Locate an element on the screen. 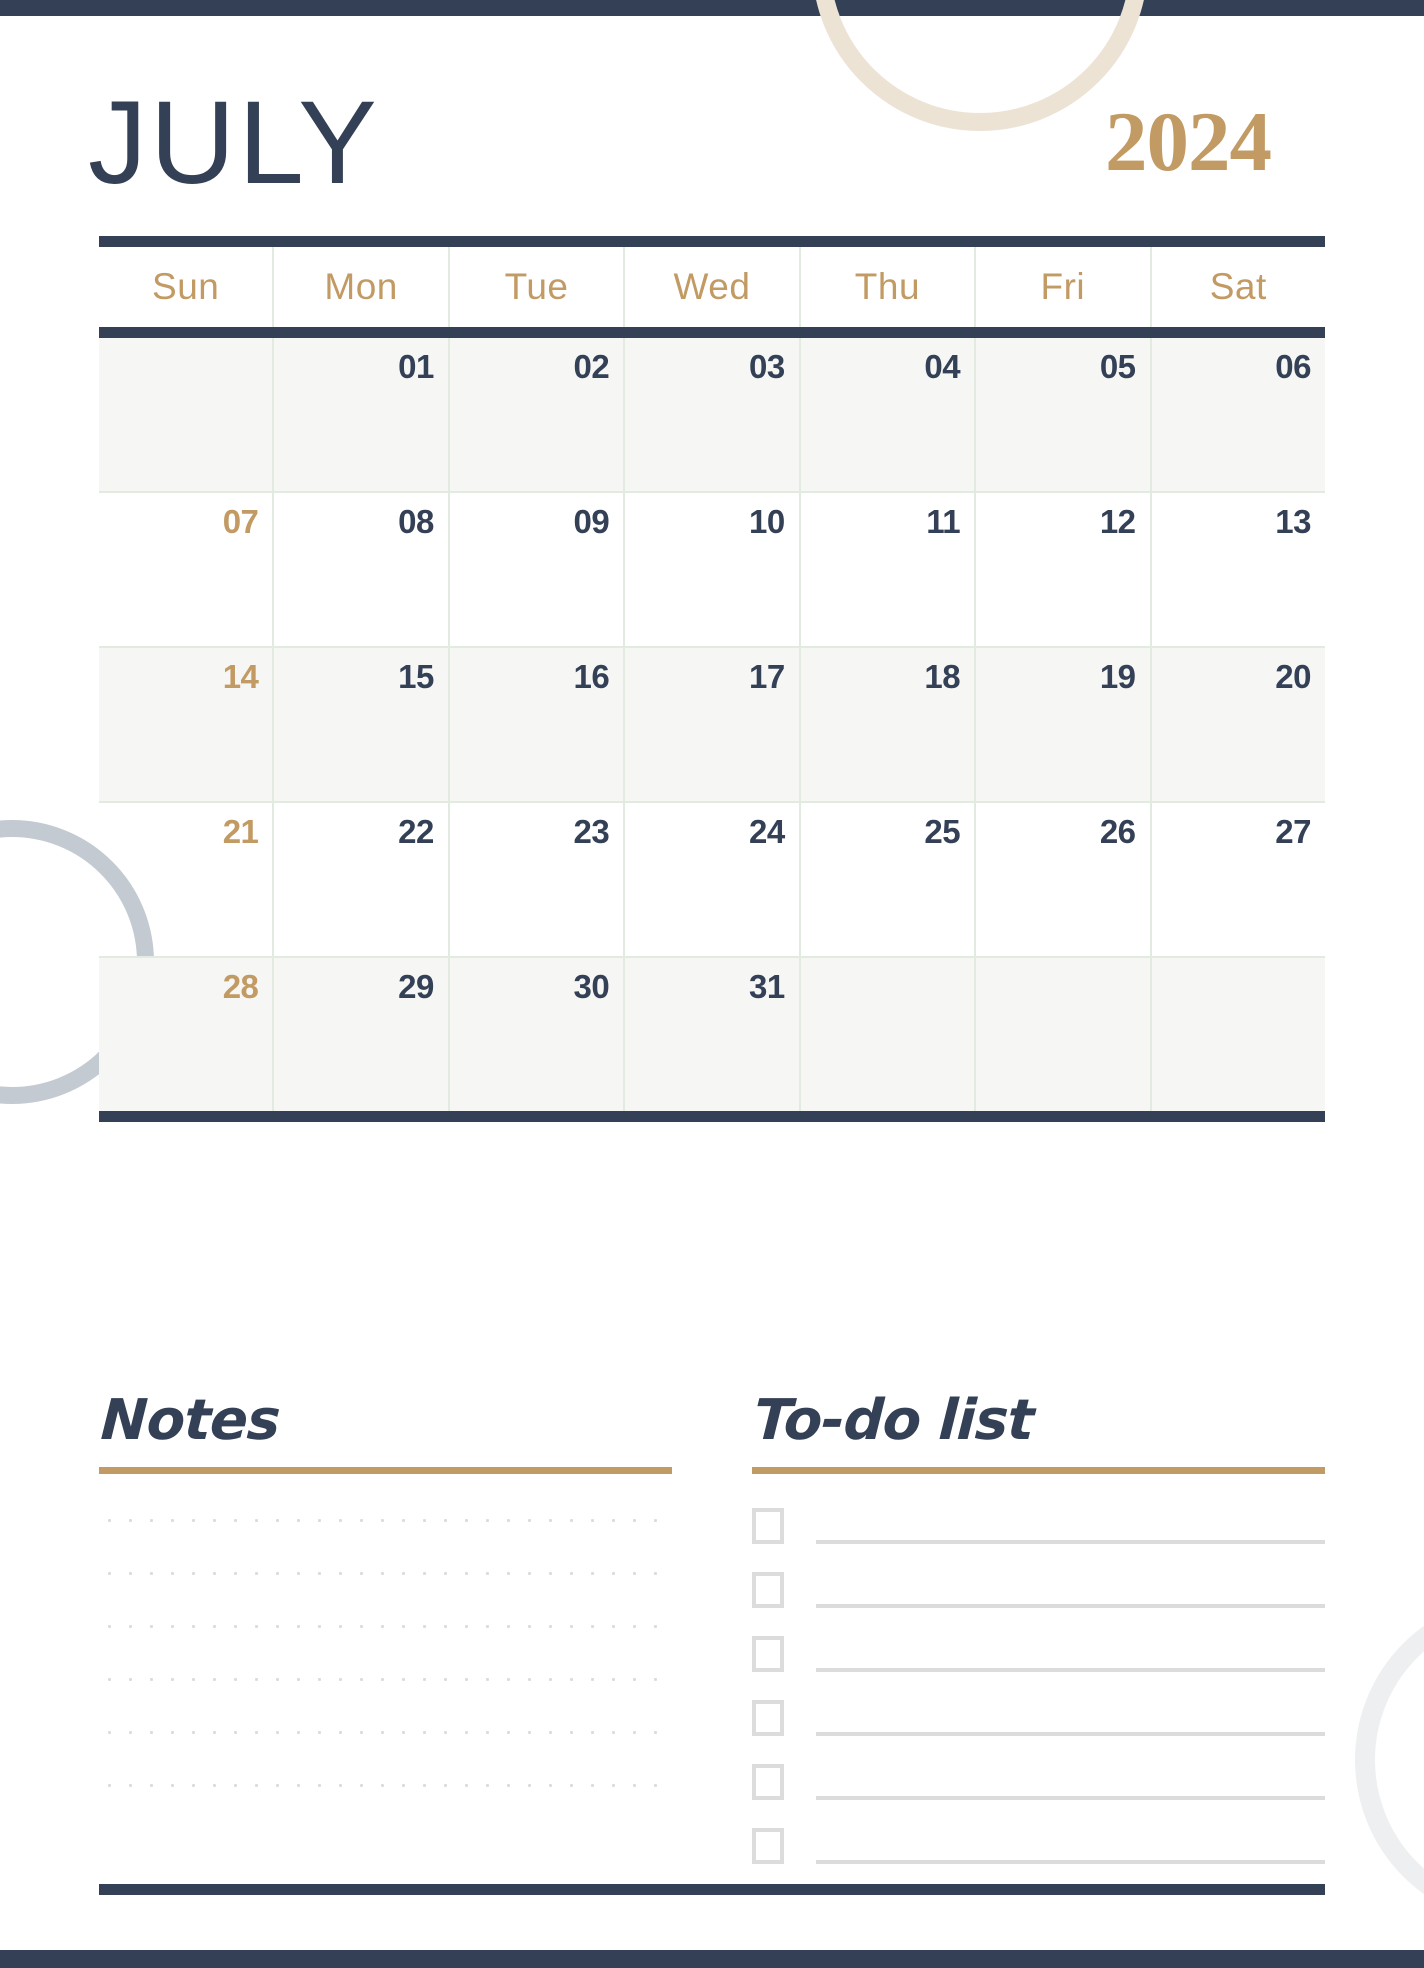  day-number: 14 is located at coordinates (240, 676).